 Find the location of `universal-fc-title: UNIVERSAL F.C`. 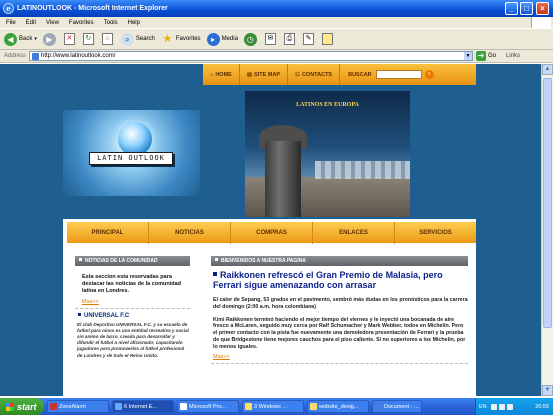

universal-fc-title: UNIVERSAL F.C is located at coordinates (132, 315).